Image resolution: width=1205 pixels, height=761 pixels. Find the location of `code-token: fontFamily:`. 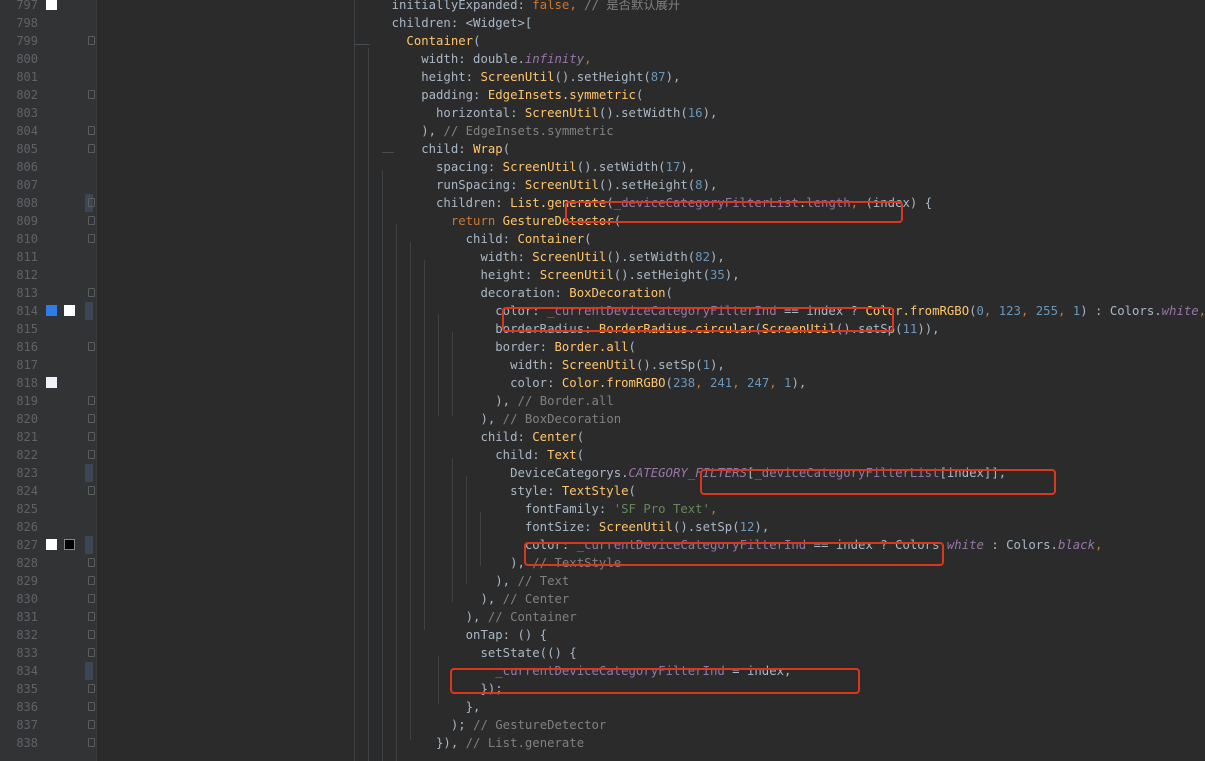

code-token: fontFamily: is located at coordinates (488, 509).